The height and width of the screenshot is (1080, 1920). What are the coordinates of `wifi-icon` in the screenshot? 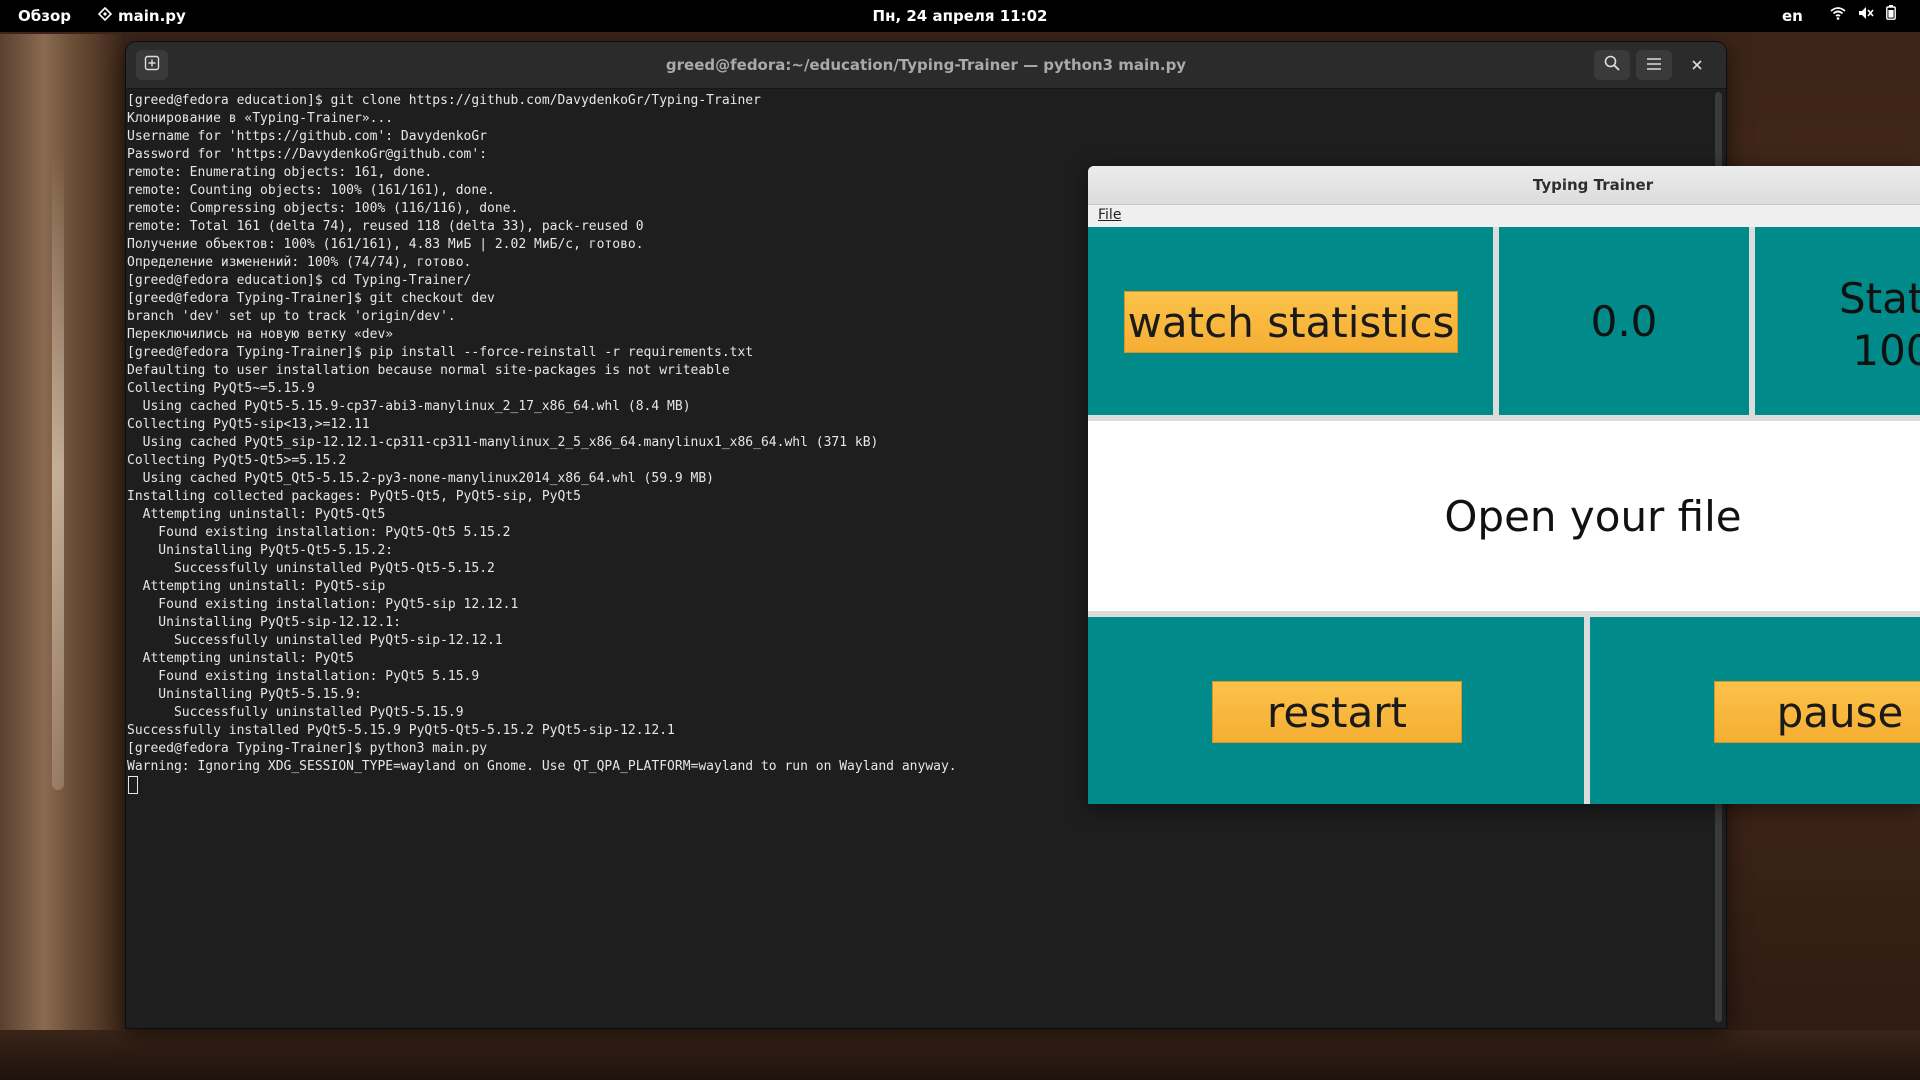 It's located at (1838, 16).